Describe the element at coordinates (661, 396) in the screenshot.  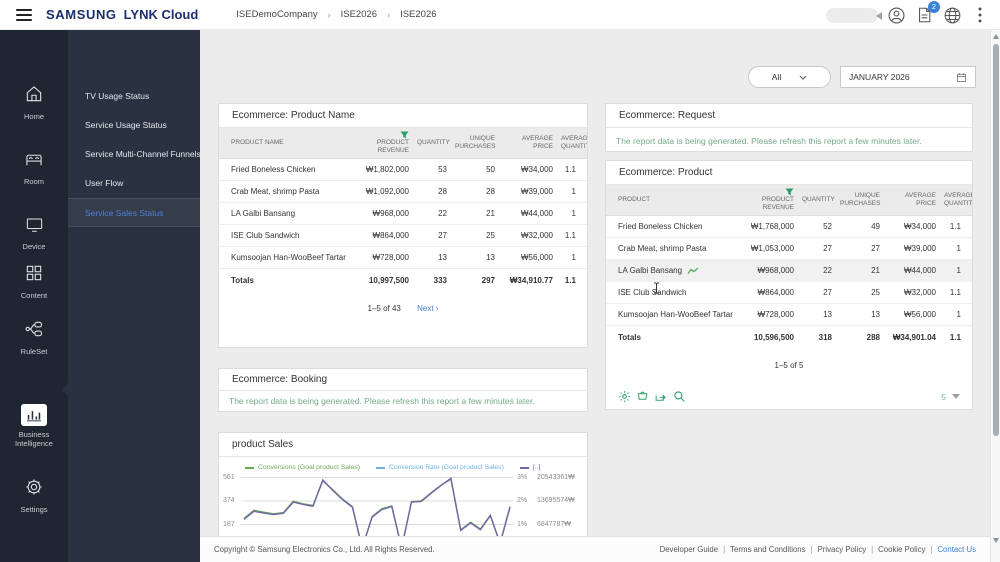
I see `export-button` at that location.